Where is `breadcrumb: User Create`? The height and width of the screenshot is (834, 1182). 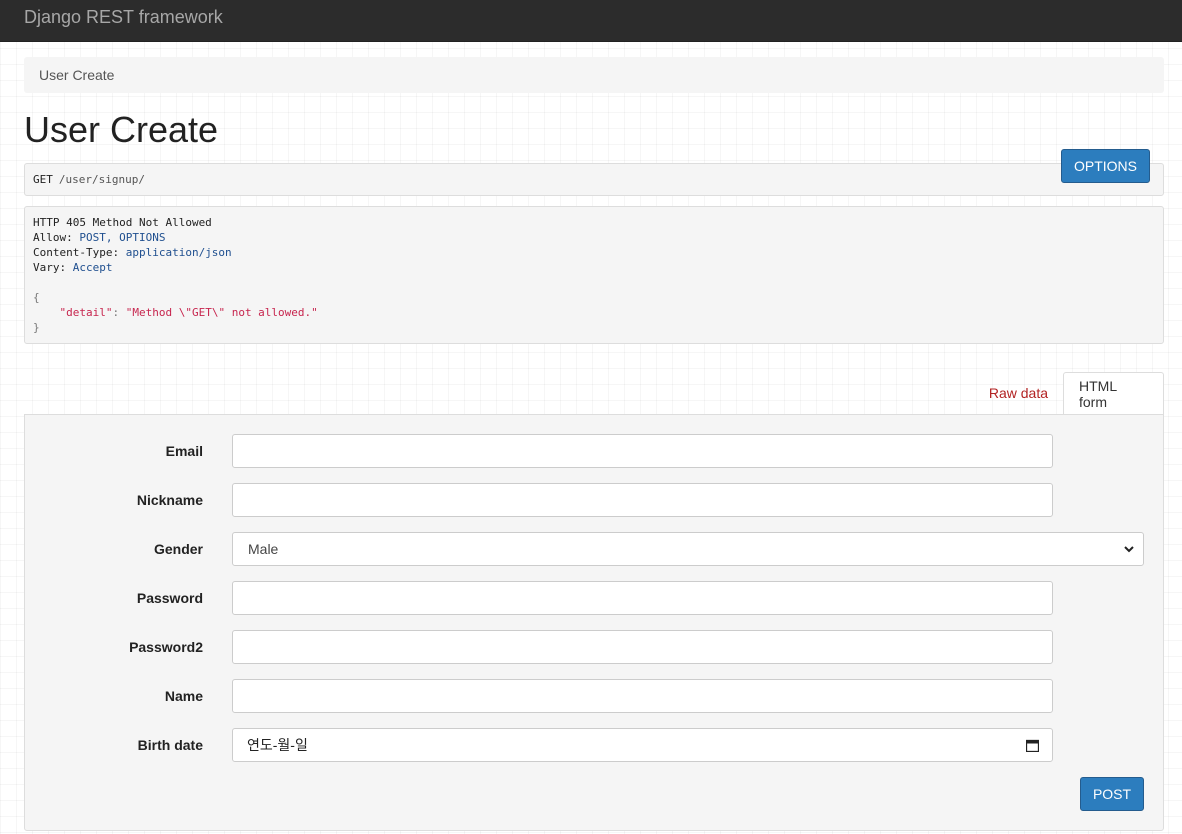 breadcrumb: User Create is located at coordinates (594, 75).